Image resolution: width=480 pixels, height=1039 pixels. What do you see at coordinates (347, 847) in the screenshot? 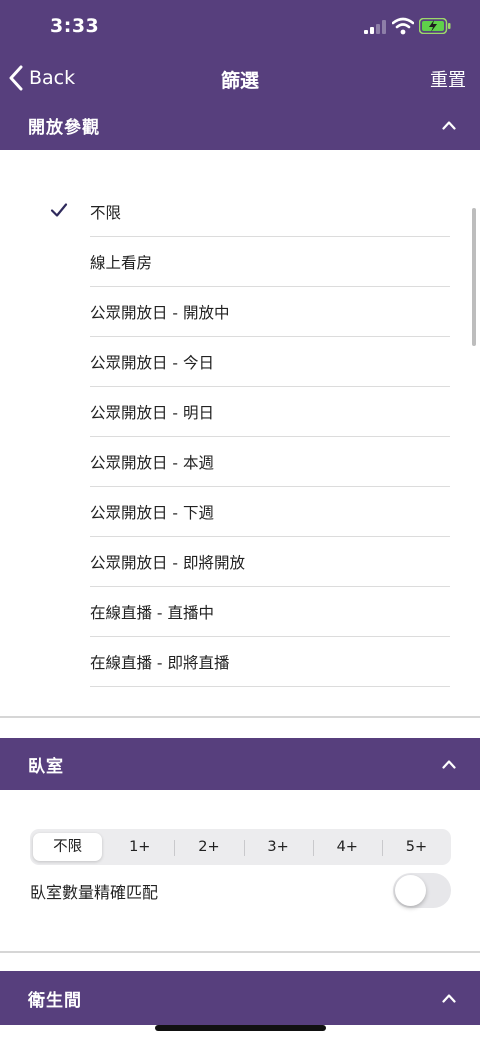
I see `segment-option: 4+` at bounding box center [347, 847].